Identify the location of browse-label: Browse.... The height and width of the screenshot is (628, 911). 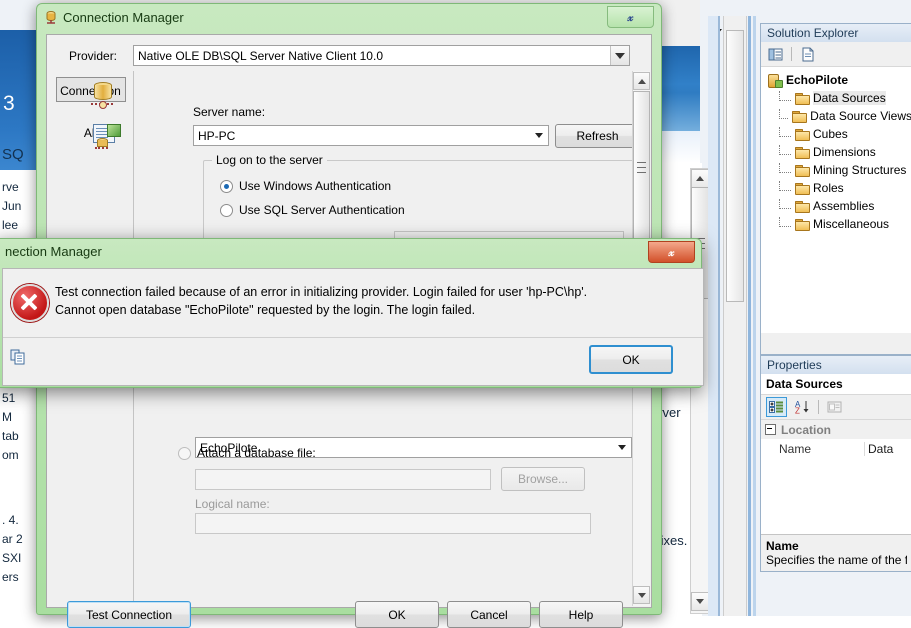
(542, 479).